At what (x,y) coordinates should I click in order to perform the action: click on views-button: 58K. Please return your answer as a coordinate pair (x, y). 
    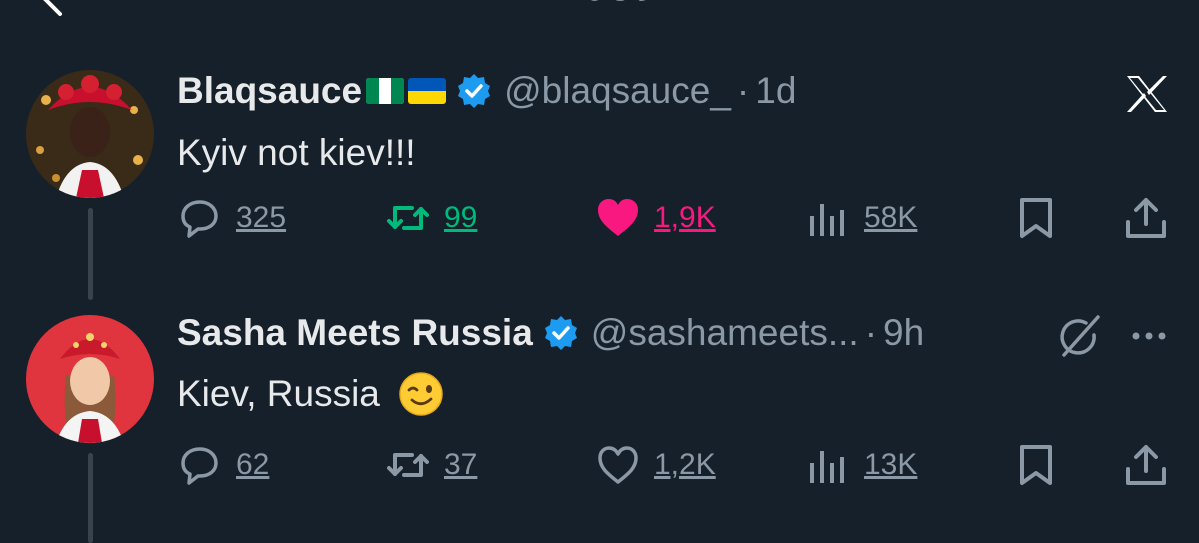
    Looking at the image, I should click on (861, 218).